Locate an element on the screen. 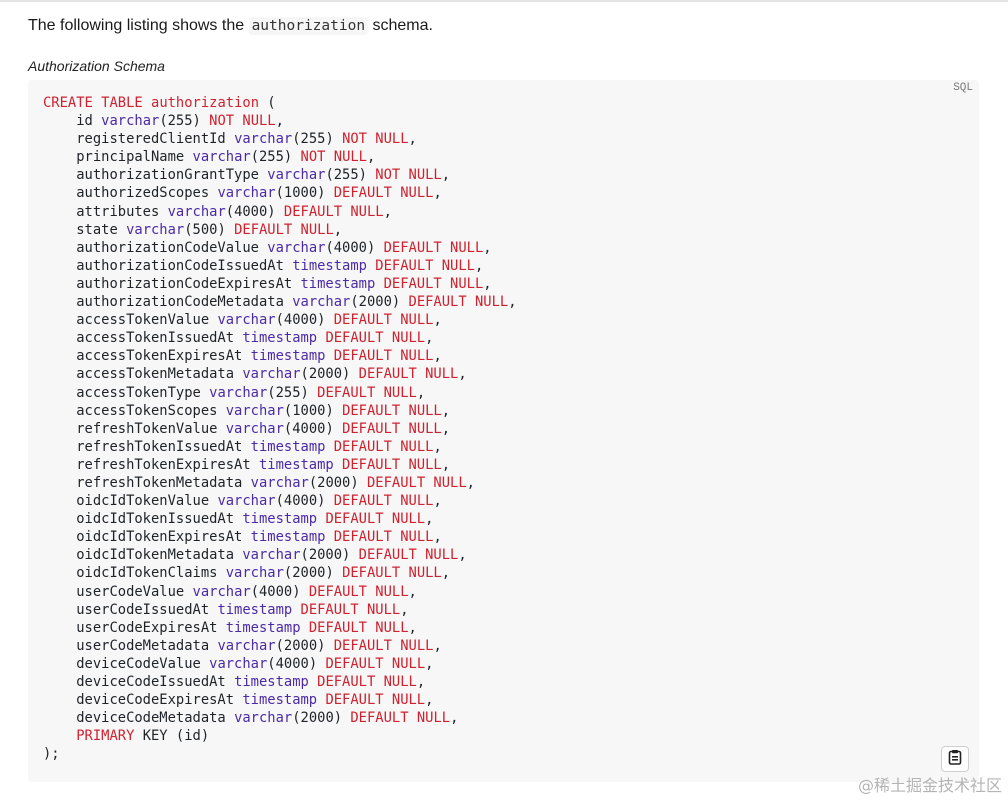  code-text: deviceCodeValue is located at coordinates (126, 663).